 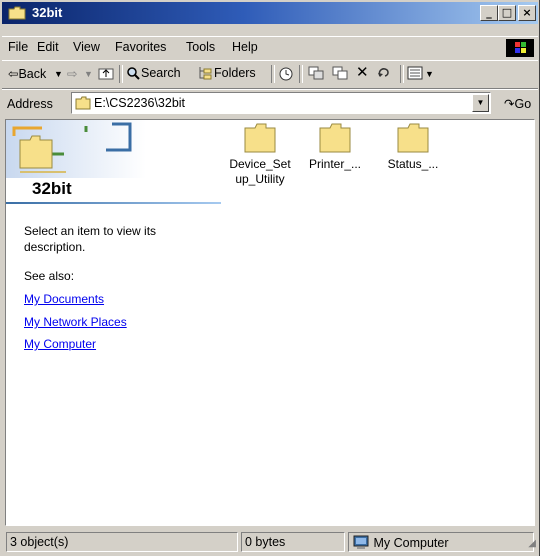 What do you see at coordinates (316, 74) in the screenshot?
I see `move-to-icon` at bounding box center [316, 74].